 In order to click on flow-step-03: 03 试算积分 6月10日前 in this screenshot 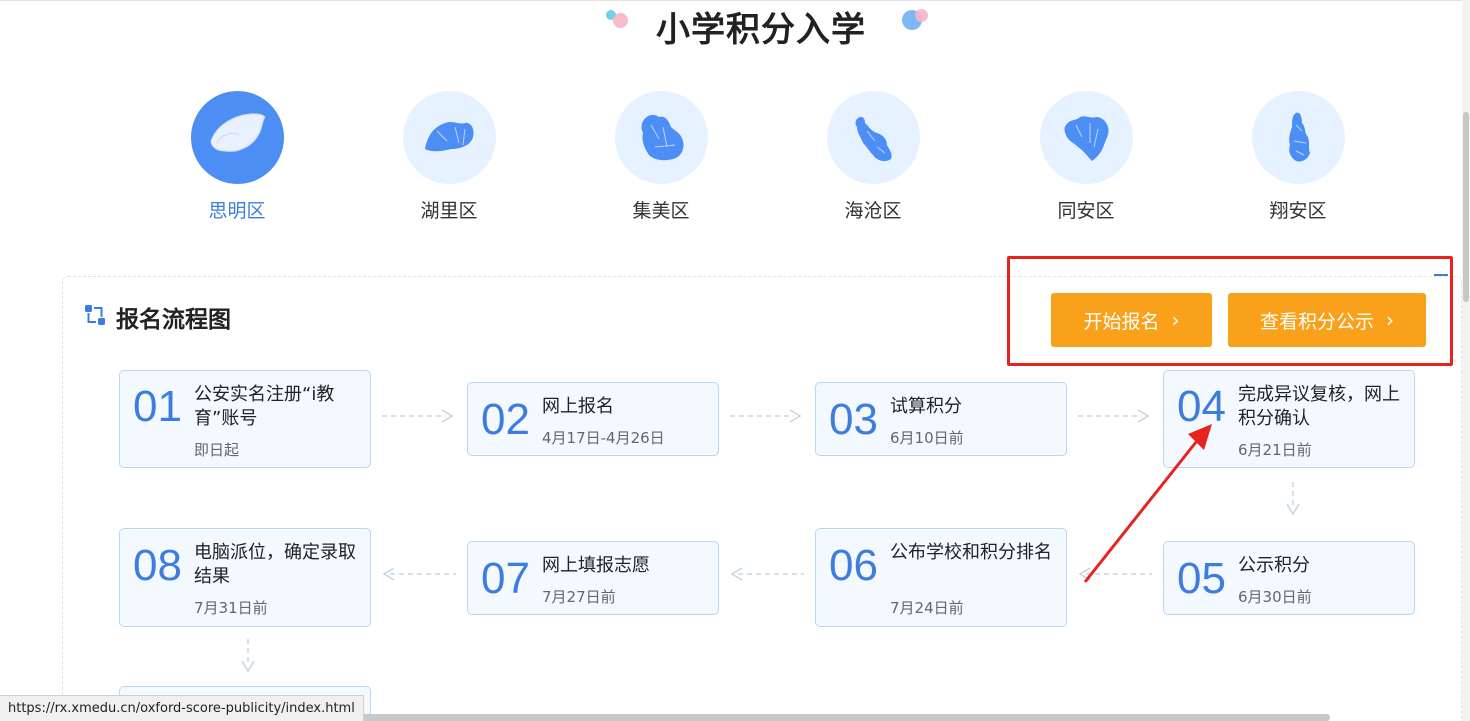, I will do `click(941, 419)`.